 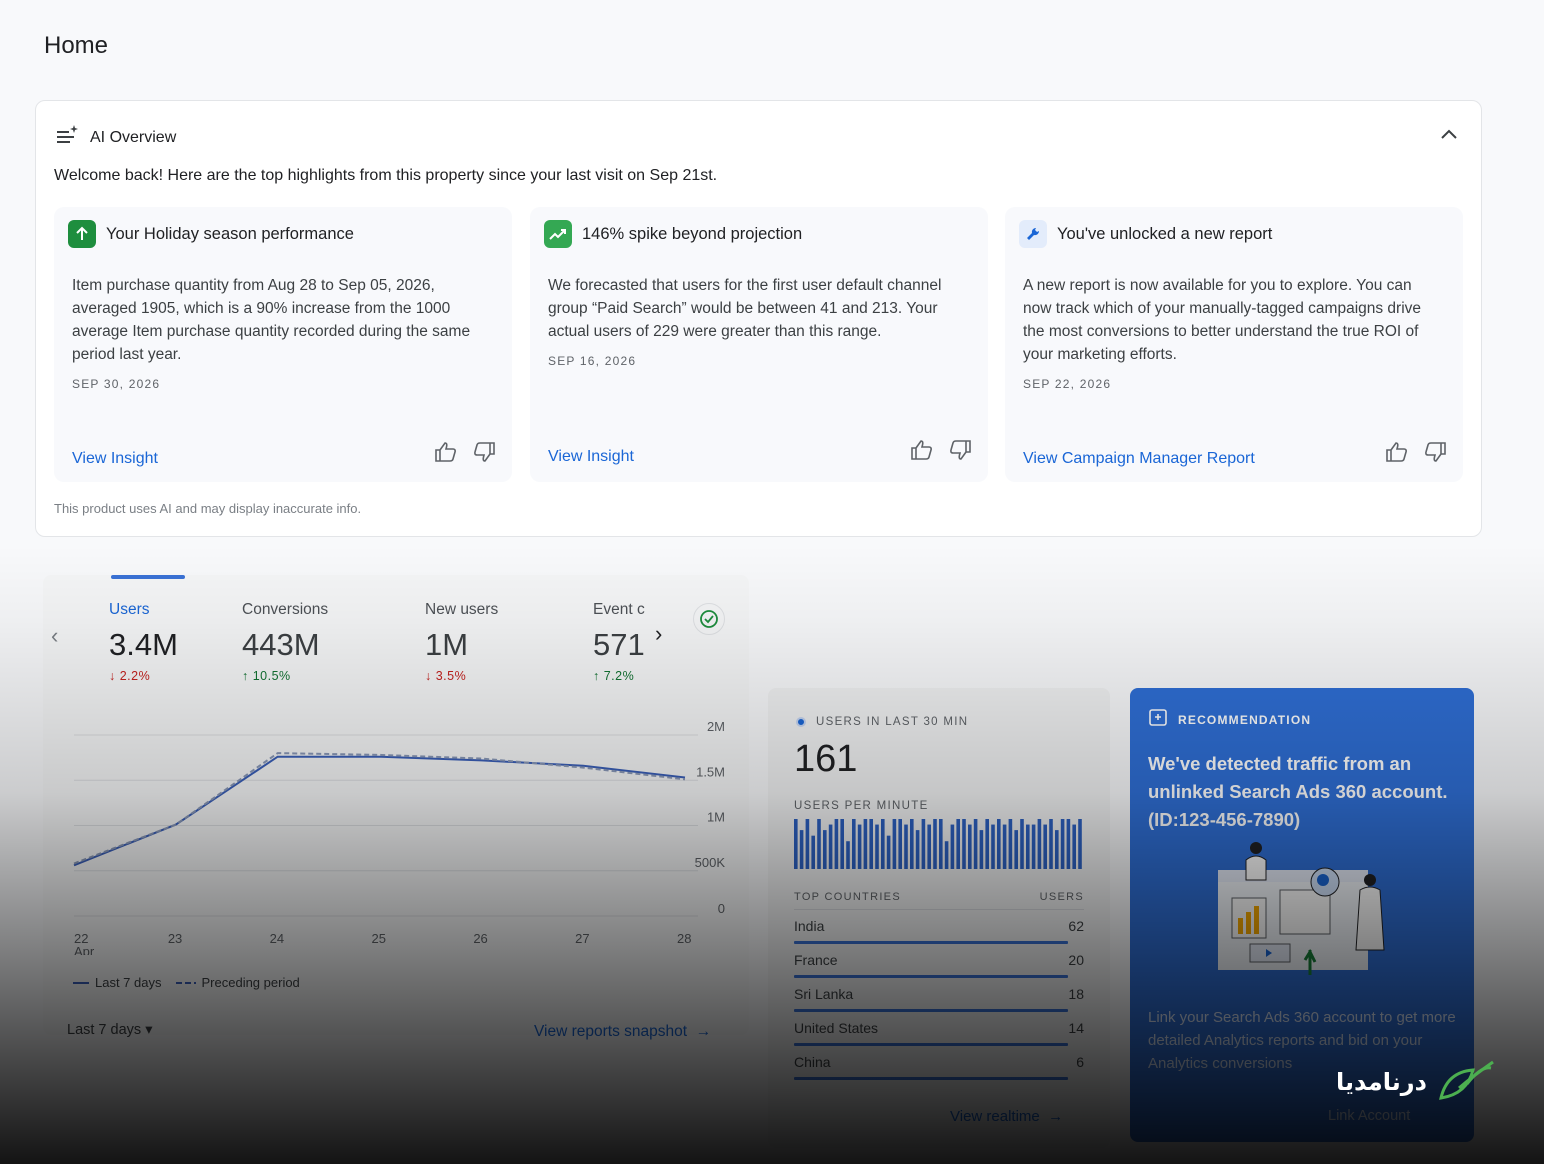 What do you see at coordinates (1076, 1028) in the screenshot?
I see `country-users: 14` at bounding box center [1076, 1028].